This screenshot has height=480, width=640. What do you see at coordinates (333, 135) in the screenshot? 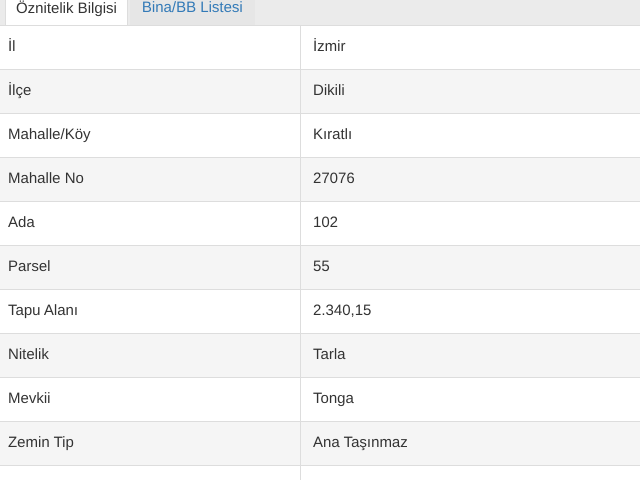
I see `table-cell-text: Kıratlı` at bounding box center [333, 135].